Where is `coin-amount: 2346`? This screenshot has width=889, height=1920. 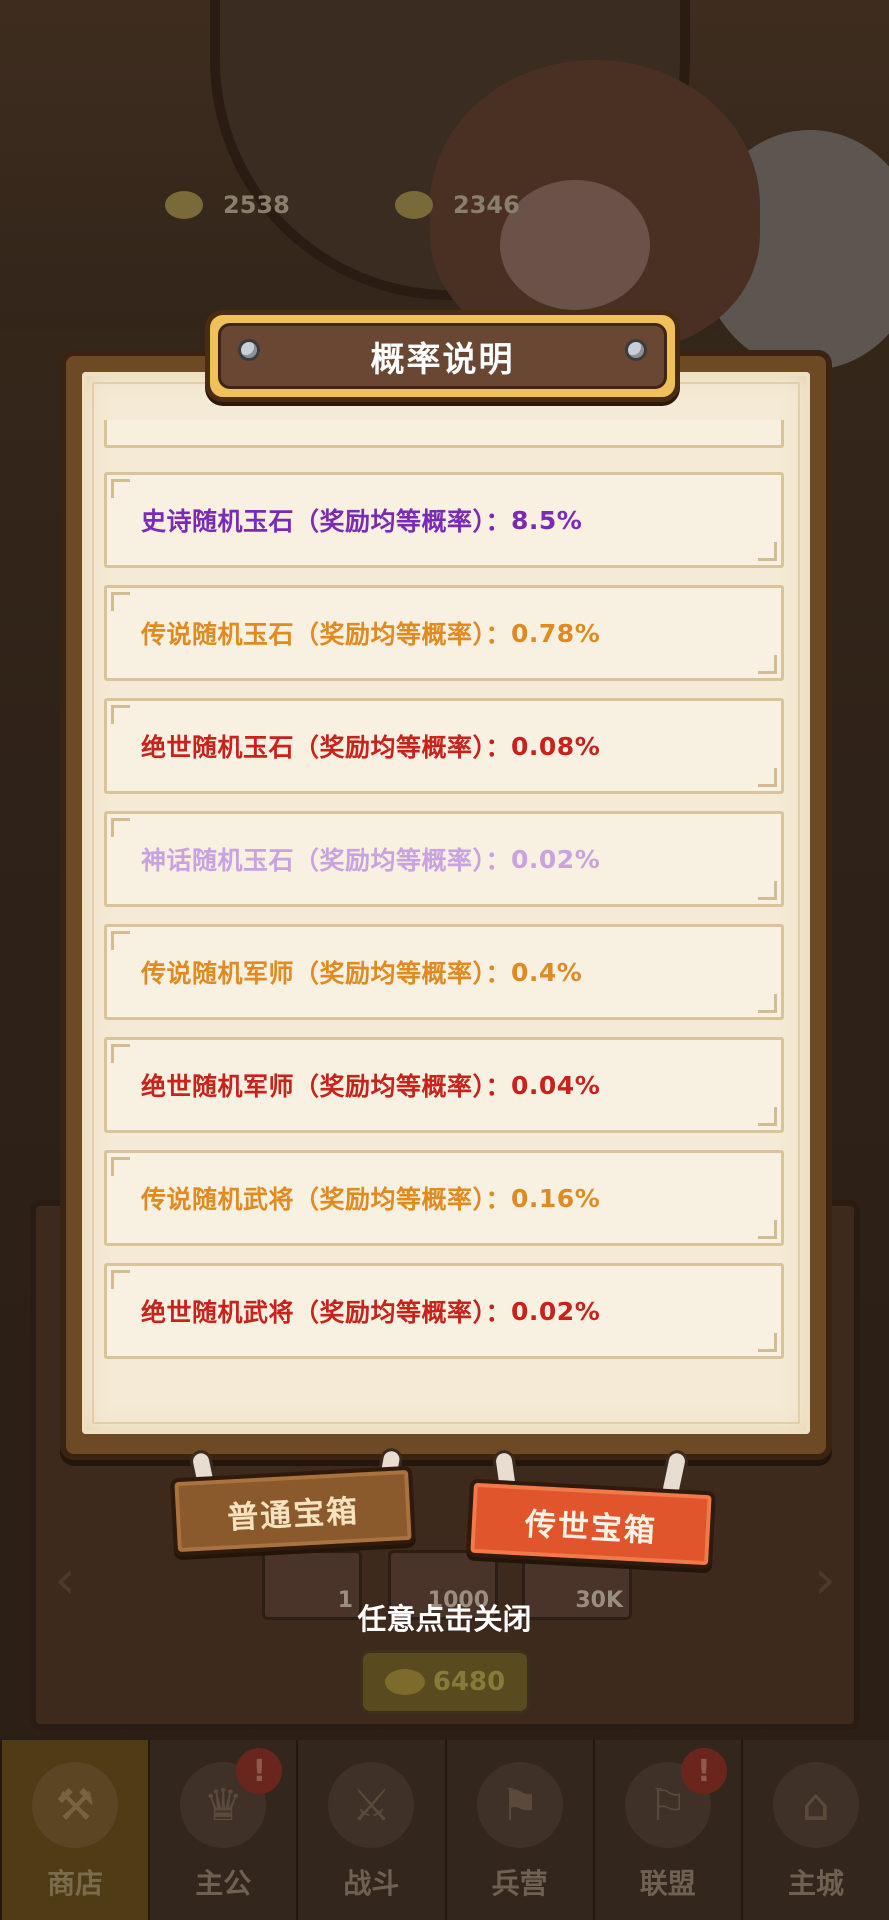 coin-amount: 2346 is located at coordinates (486, 205).